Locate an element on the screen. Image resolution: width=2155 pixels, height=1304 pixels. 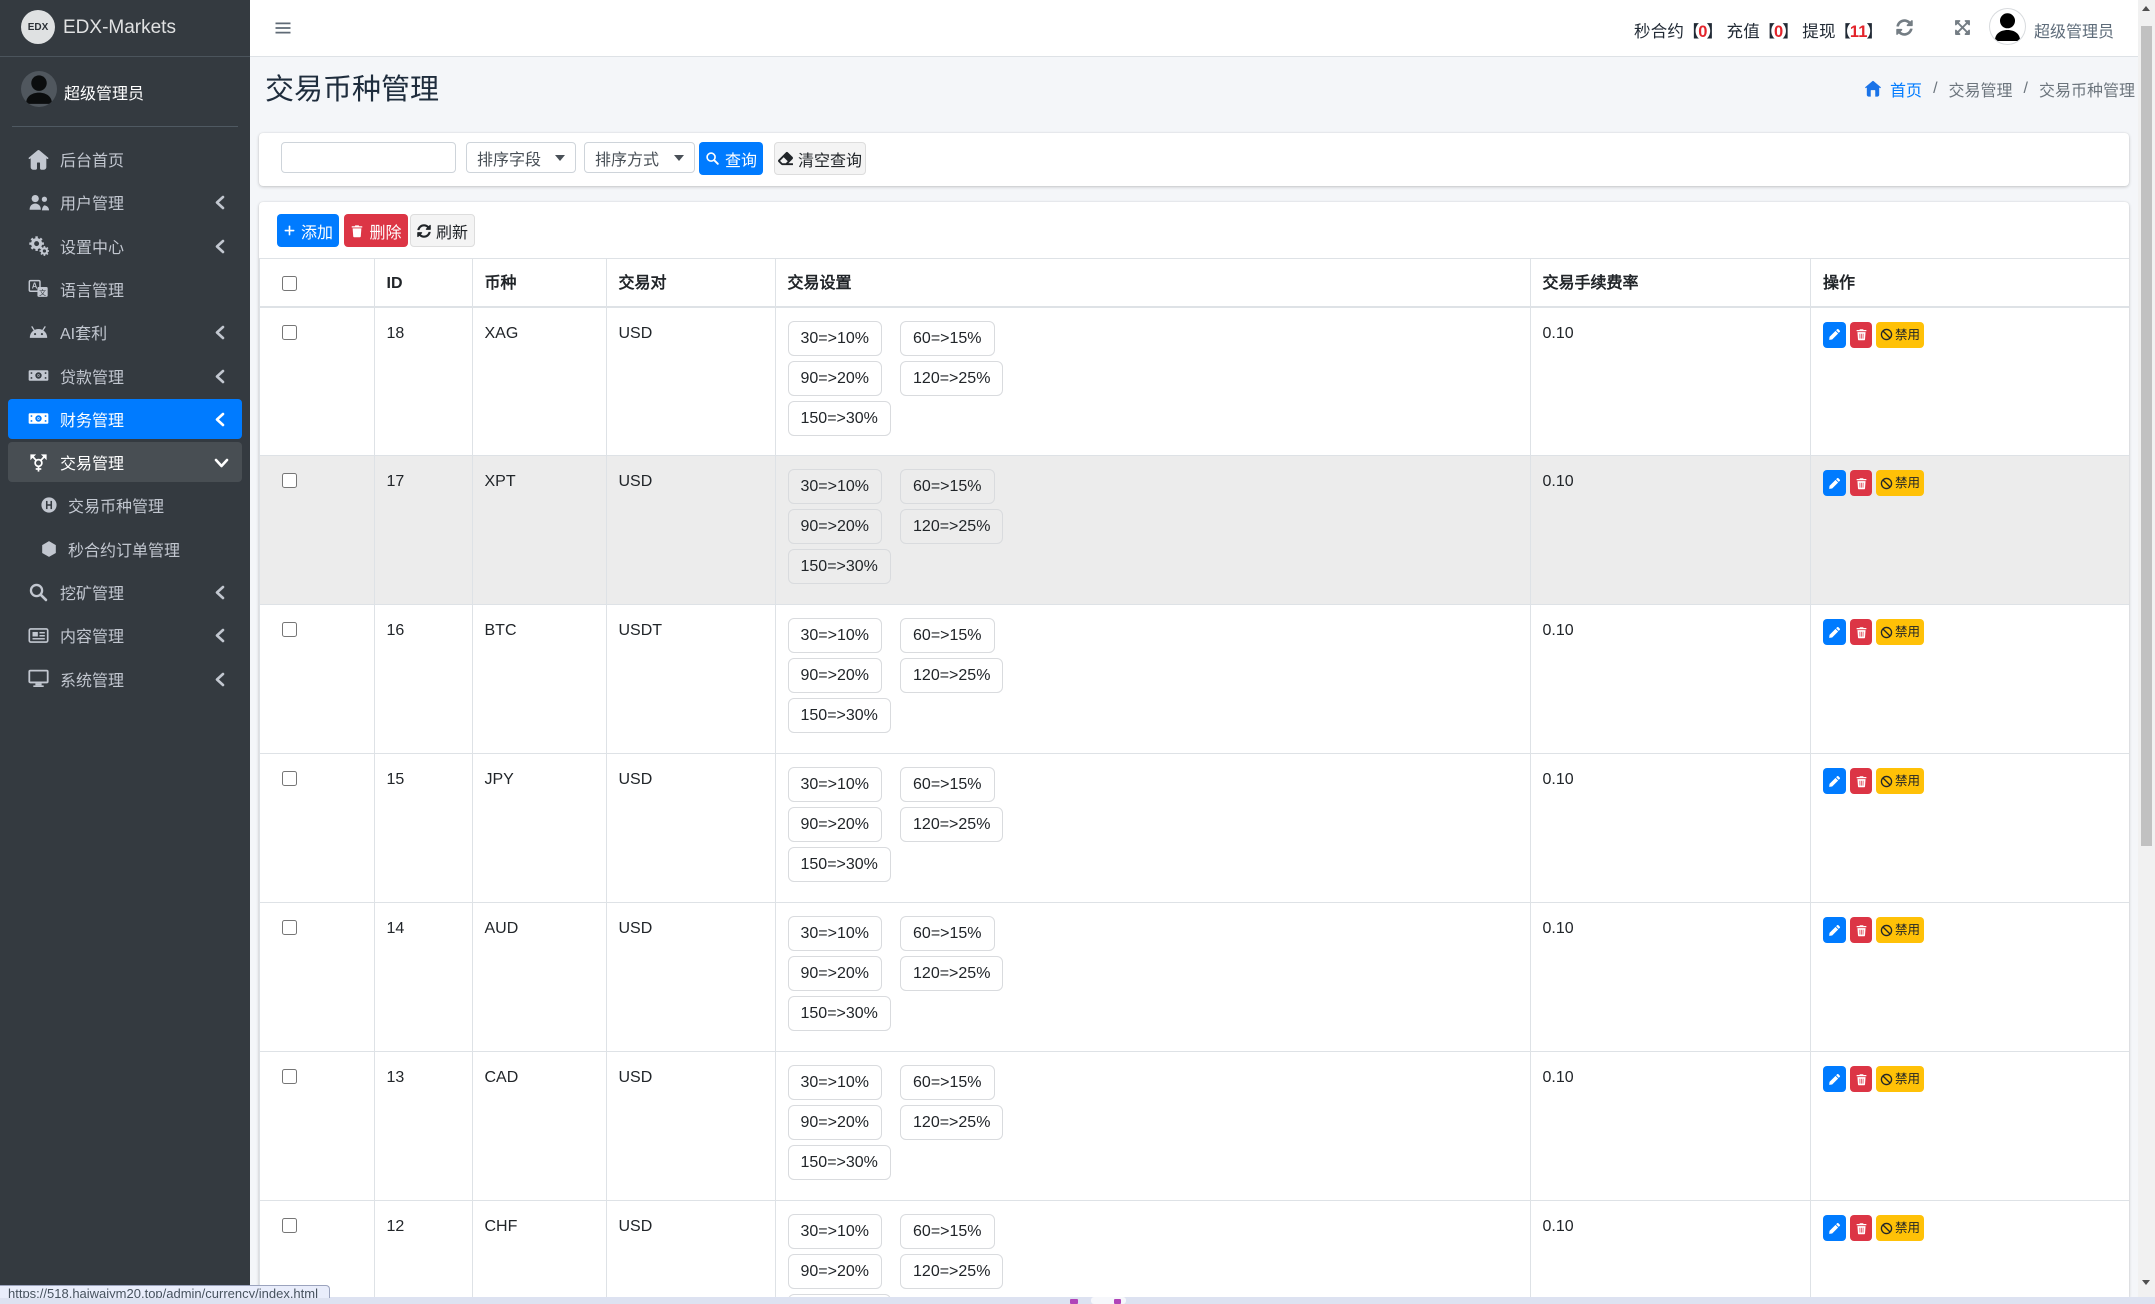
svg-text: A is located at coordinates (34, 286).